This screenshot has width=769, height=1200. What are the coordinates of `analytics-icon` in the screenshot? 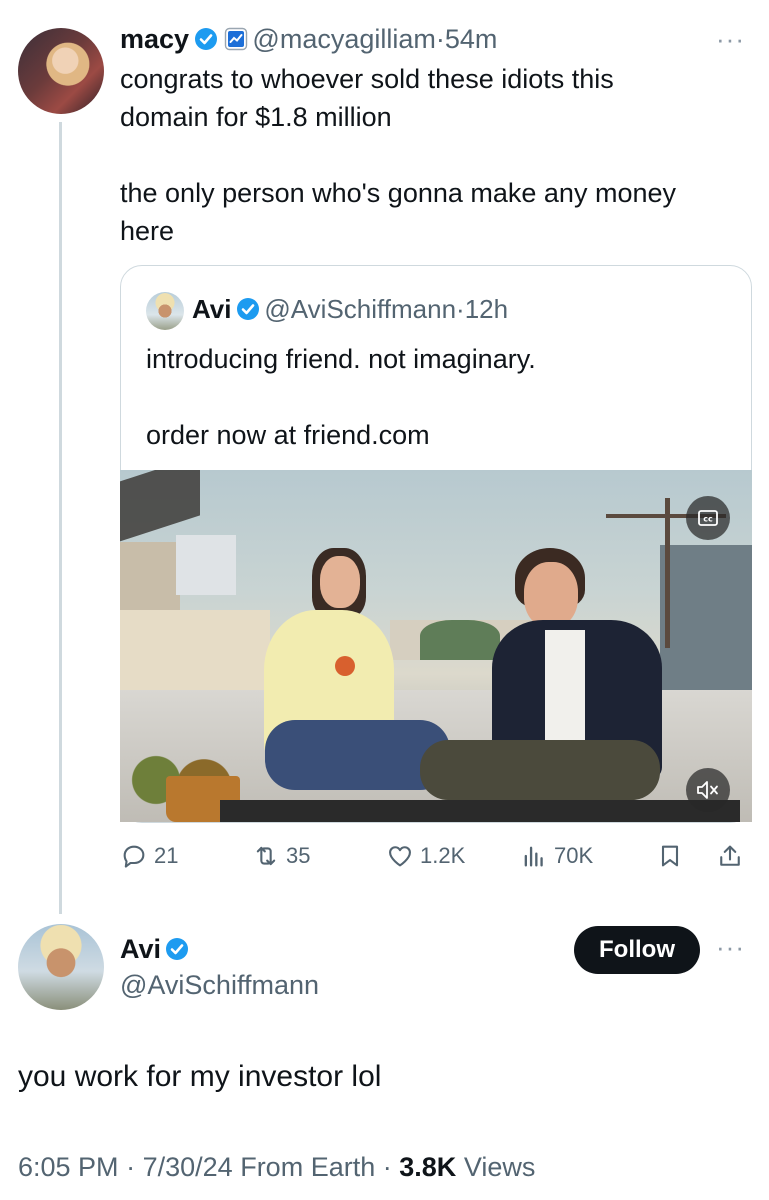 It's located at (533, 856).